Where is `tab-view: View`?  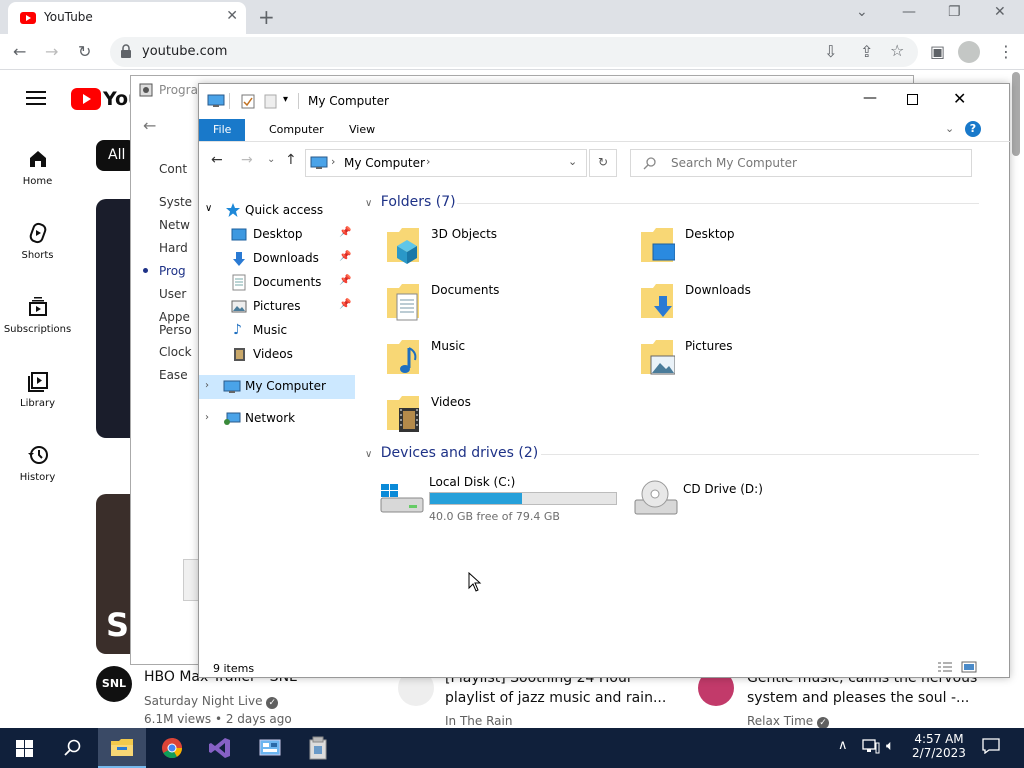 tab-view: View is located at coordinates (362, 130).